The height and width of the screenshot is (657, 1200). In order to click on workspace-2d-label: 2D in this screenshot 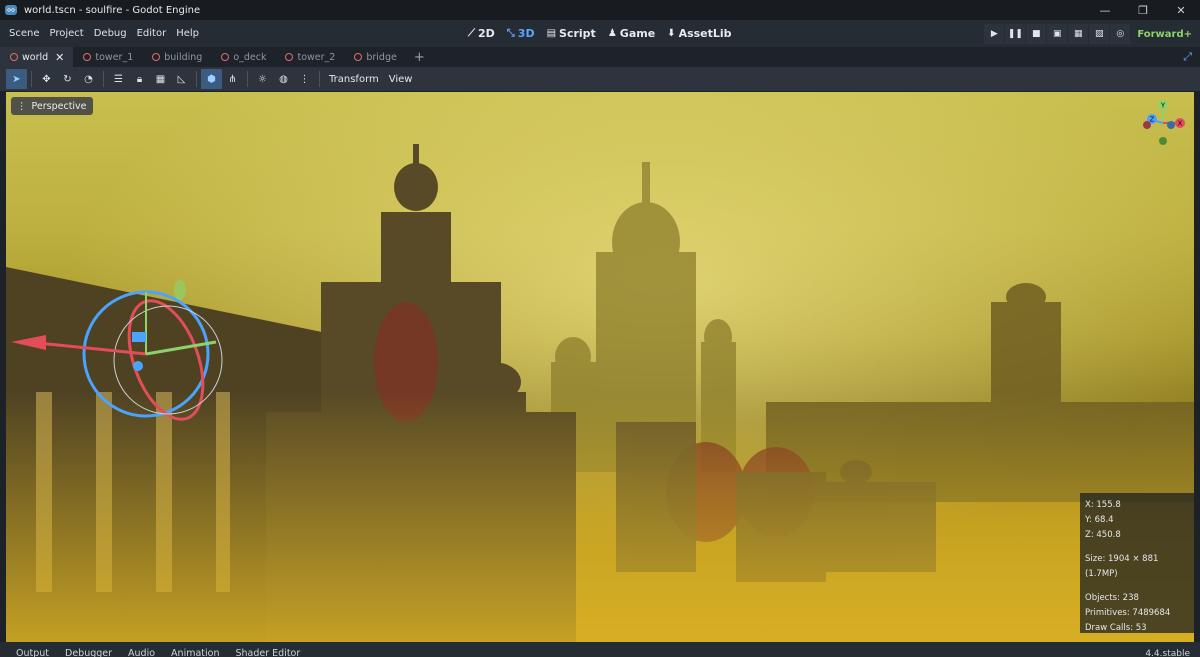, I will do `click(486, 33)`.